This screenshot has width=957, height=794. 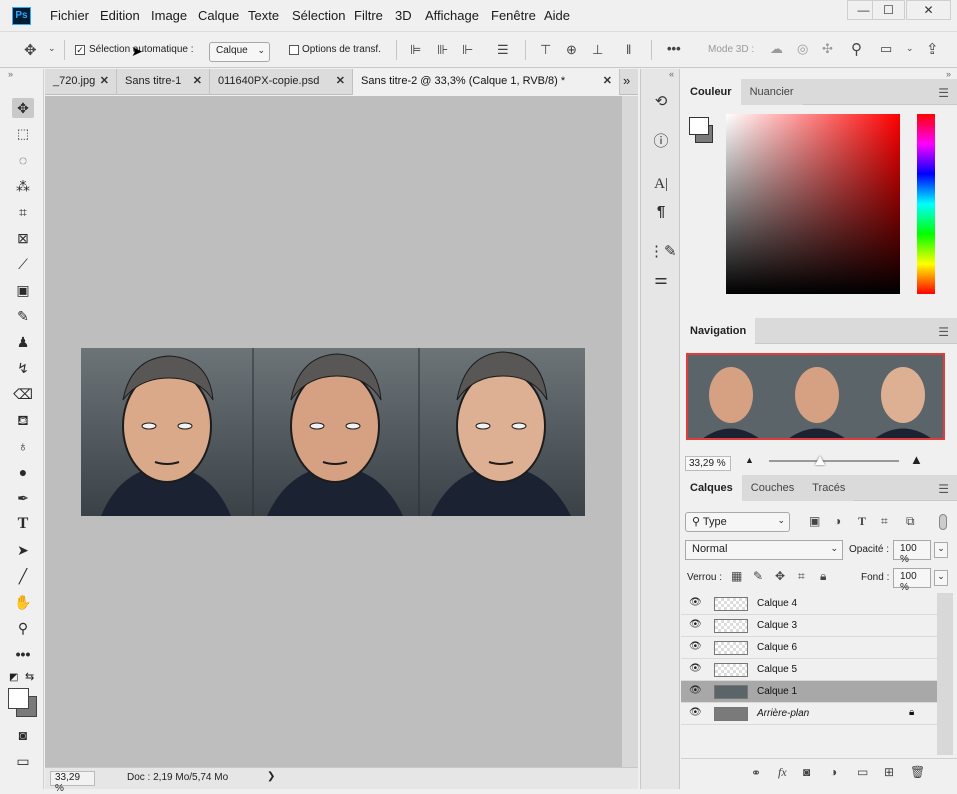 What do you see at coordinates (888, 10) in the screenshot?
I see `maximize-button: ☐` at bounding box center [888, 10].